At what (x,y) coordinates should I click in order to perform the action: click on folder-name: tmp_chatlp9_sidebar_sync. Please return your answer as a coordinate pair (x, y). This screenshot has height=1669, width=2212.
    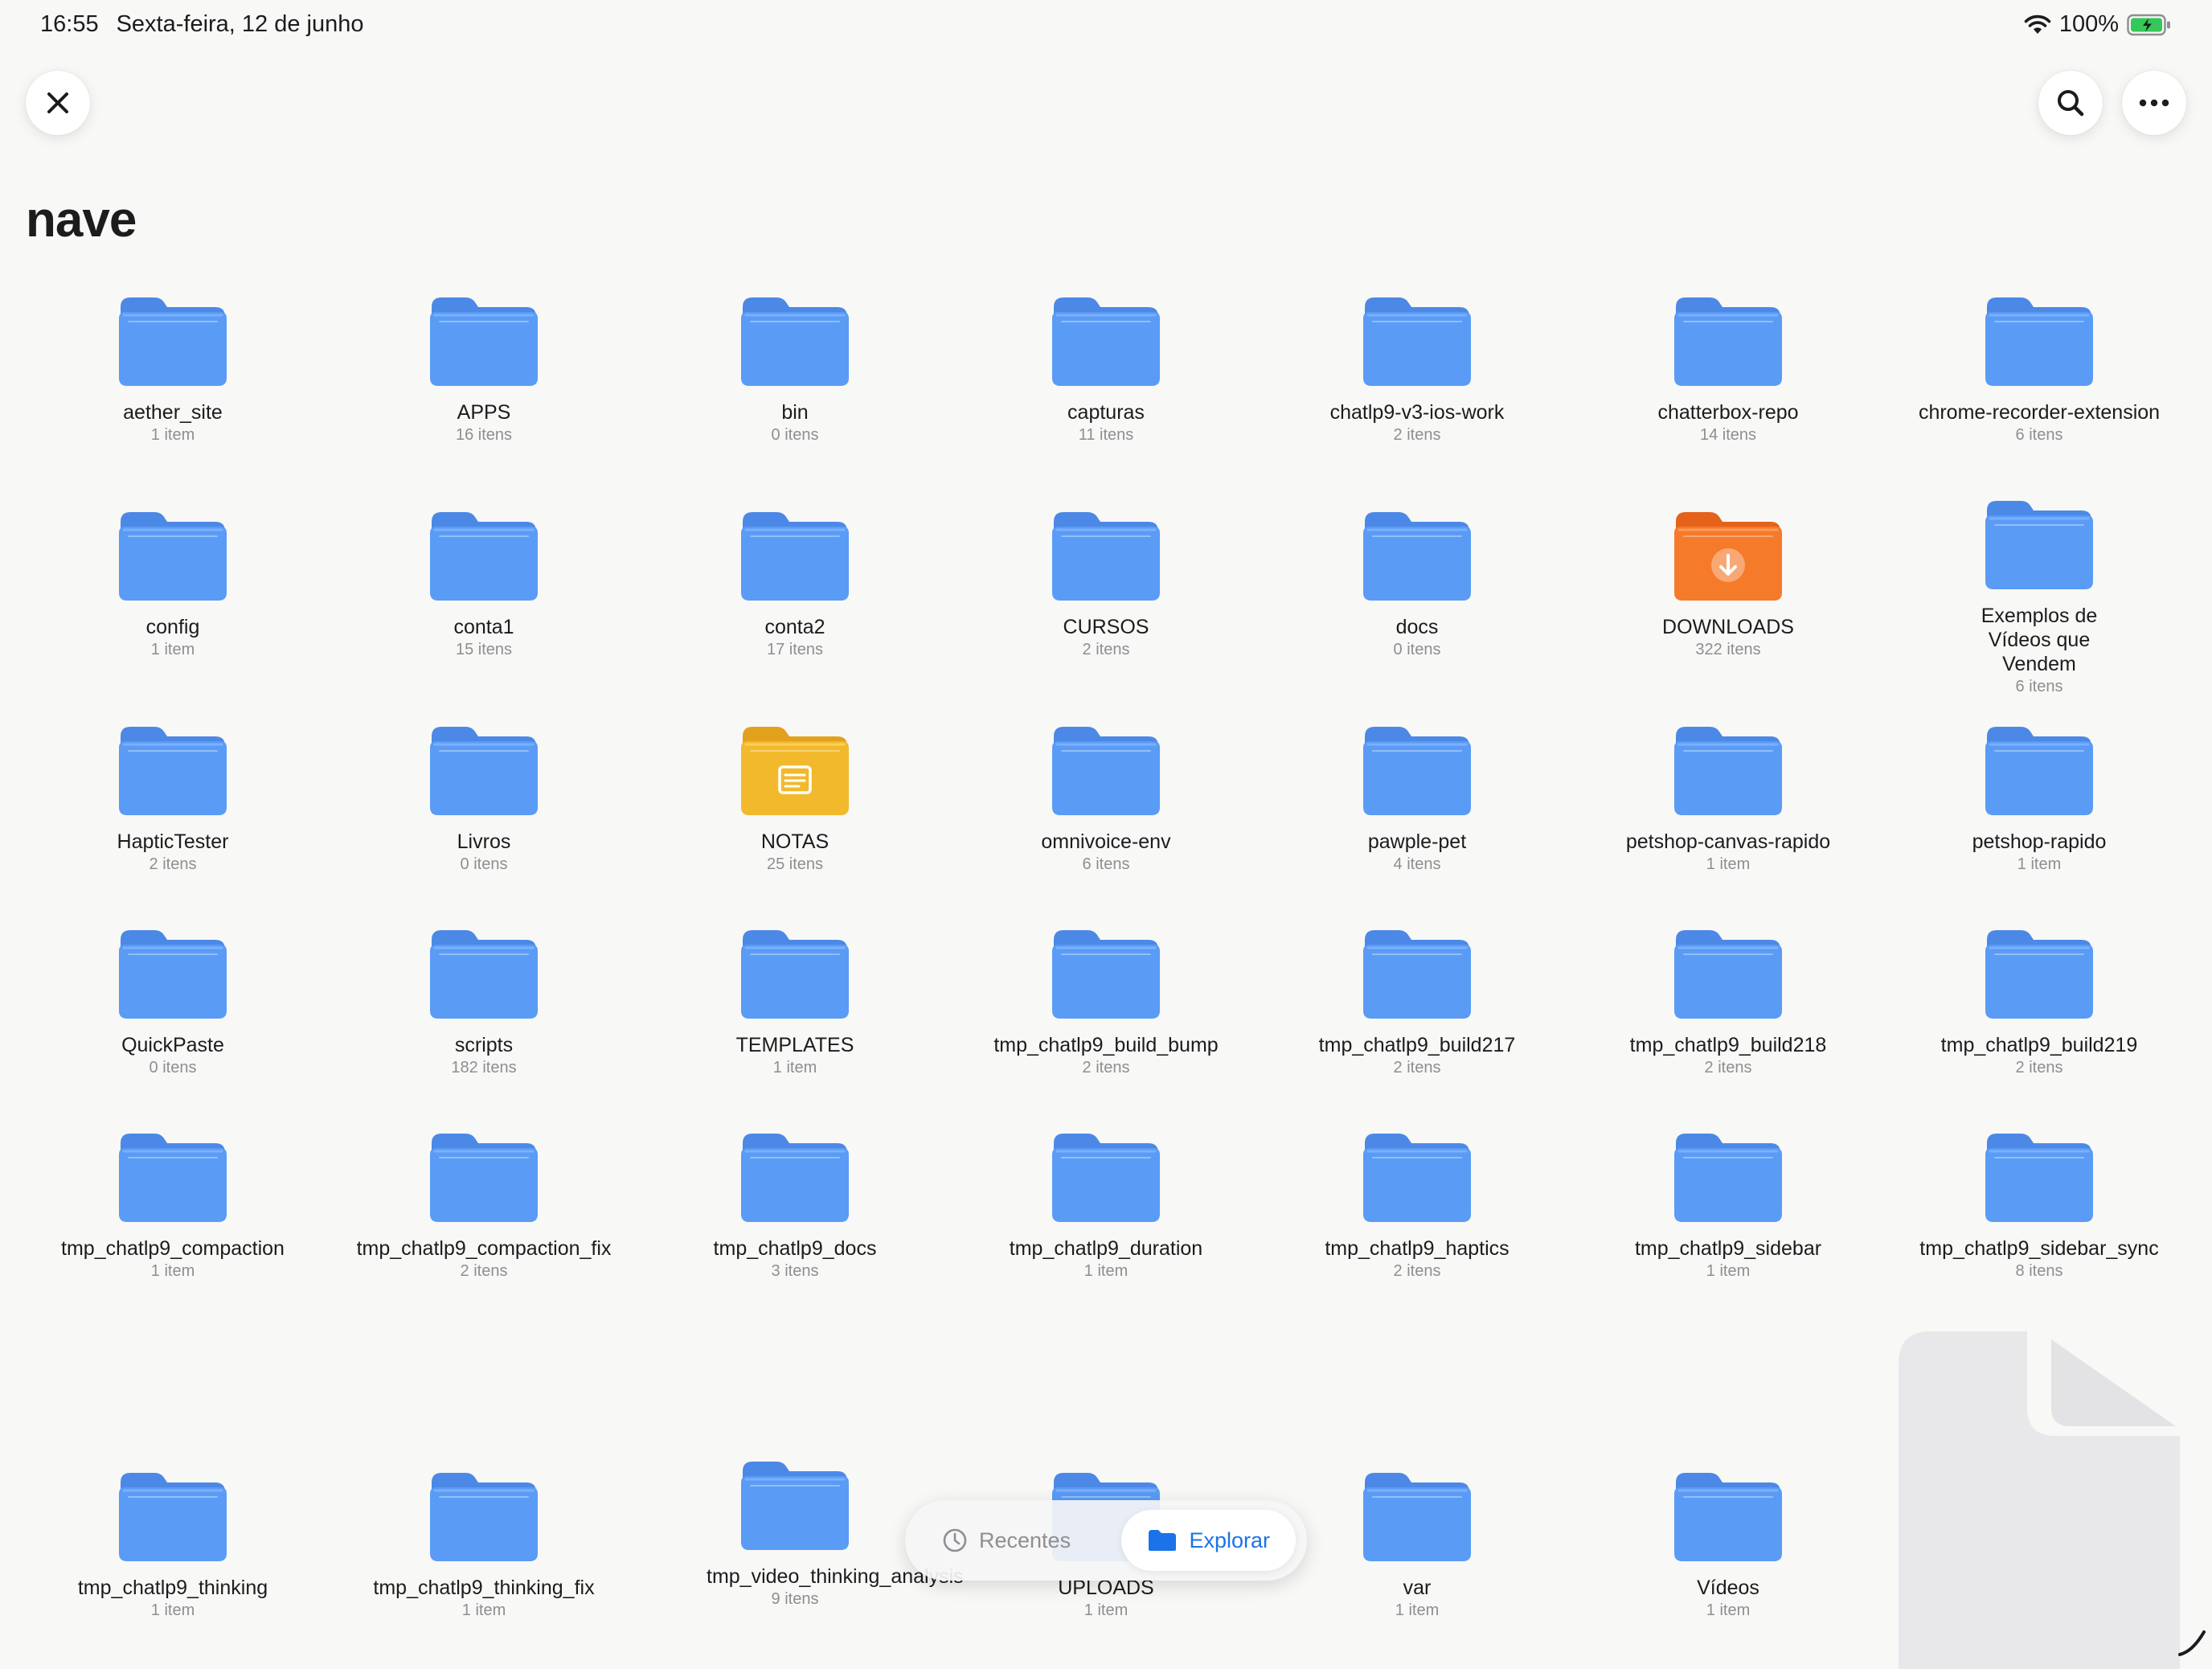
    Looking at the image, I should click on (2039, 1248).